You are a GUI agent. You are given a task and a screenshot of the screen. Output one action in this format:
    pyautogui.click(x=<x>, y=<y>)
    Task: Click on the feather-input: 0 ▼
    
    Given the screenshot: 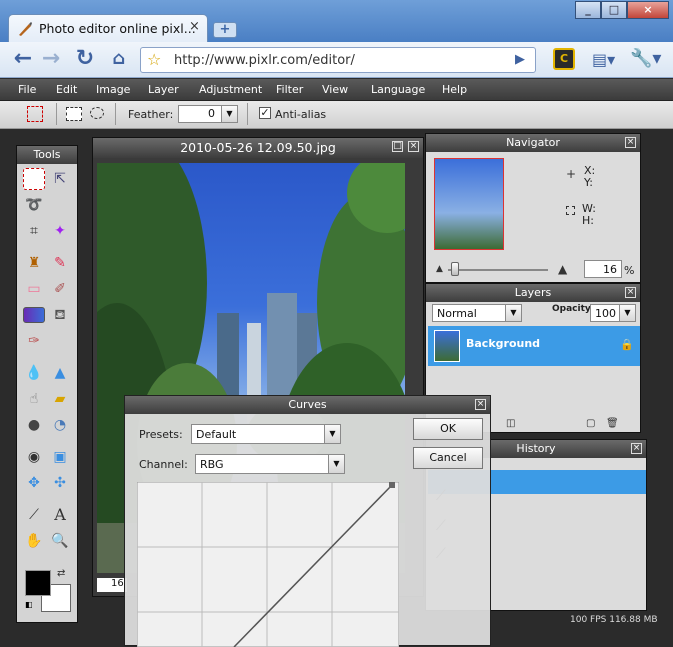 What is the action you would take?
    pyautogui.click(x=208, y=114)
    